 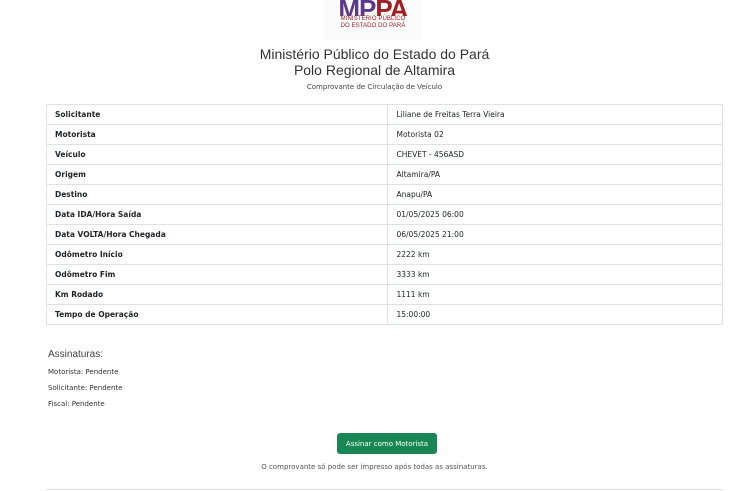 What do you see at coordinates (217, 254) in the screenshot?
I see `row-label: Odômetro Início` at bounding box center [217, 254].